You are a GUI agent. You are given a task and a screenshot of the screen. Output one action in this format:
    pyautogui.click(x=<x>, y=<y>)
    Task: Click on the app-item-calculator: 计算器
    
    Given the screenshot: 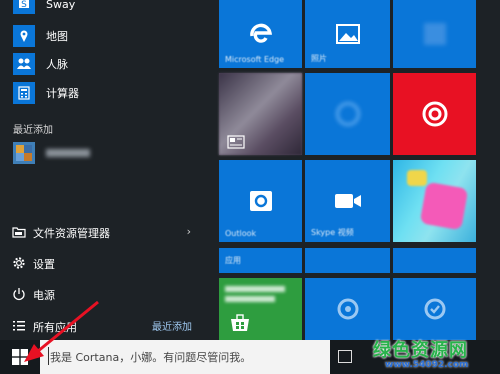 What is the action you would take?
    pyautogui.click(x=103, y=93)
    